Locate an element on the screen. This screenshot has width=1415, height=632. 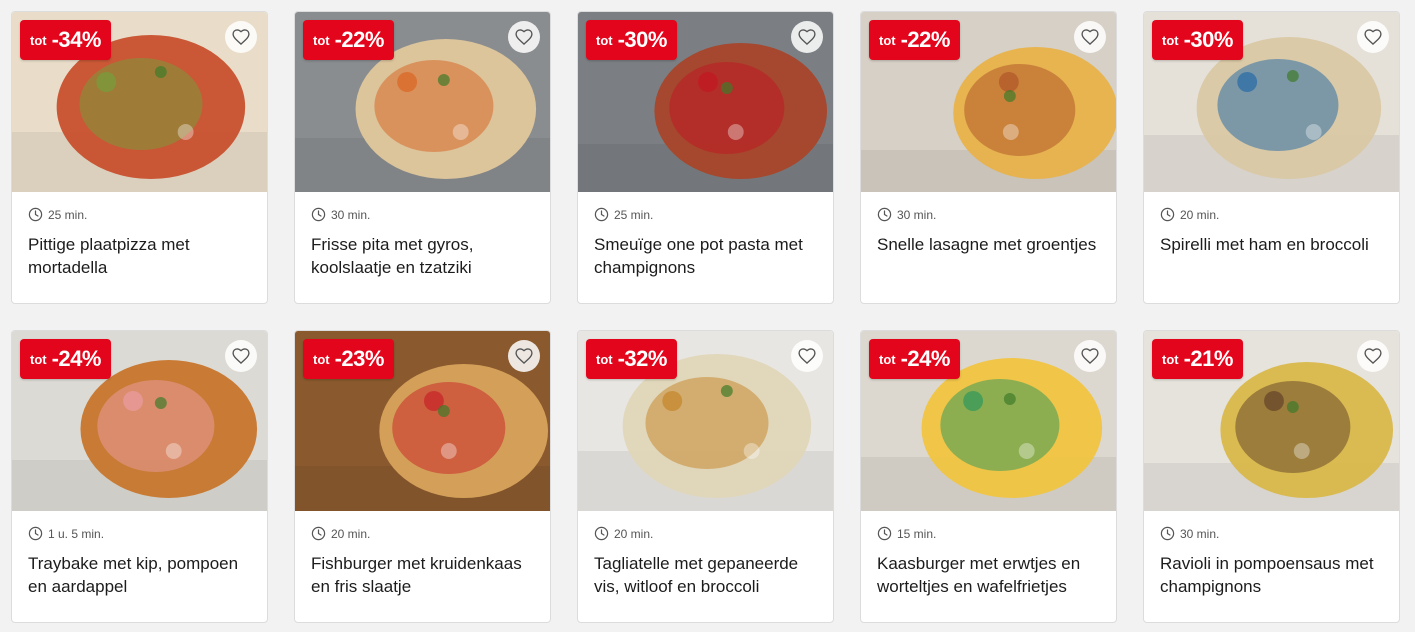
discount-badge: tot -32% is located at coordinates (631, 359).